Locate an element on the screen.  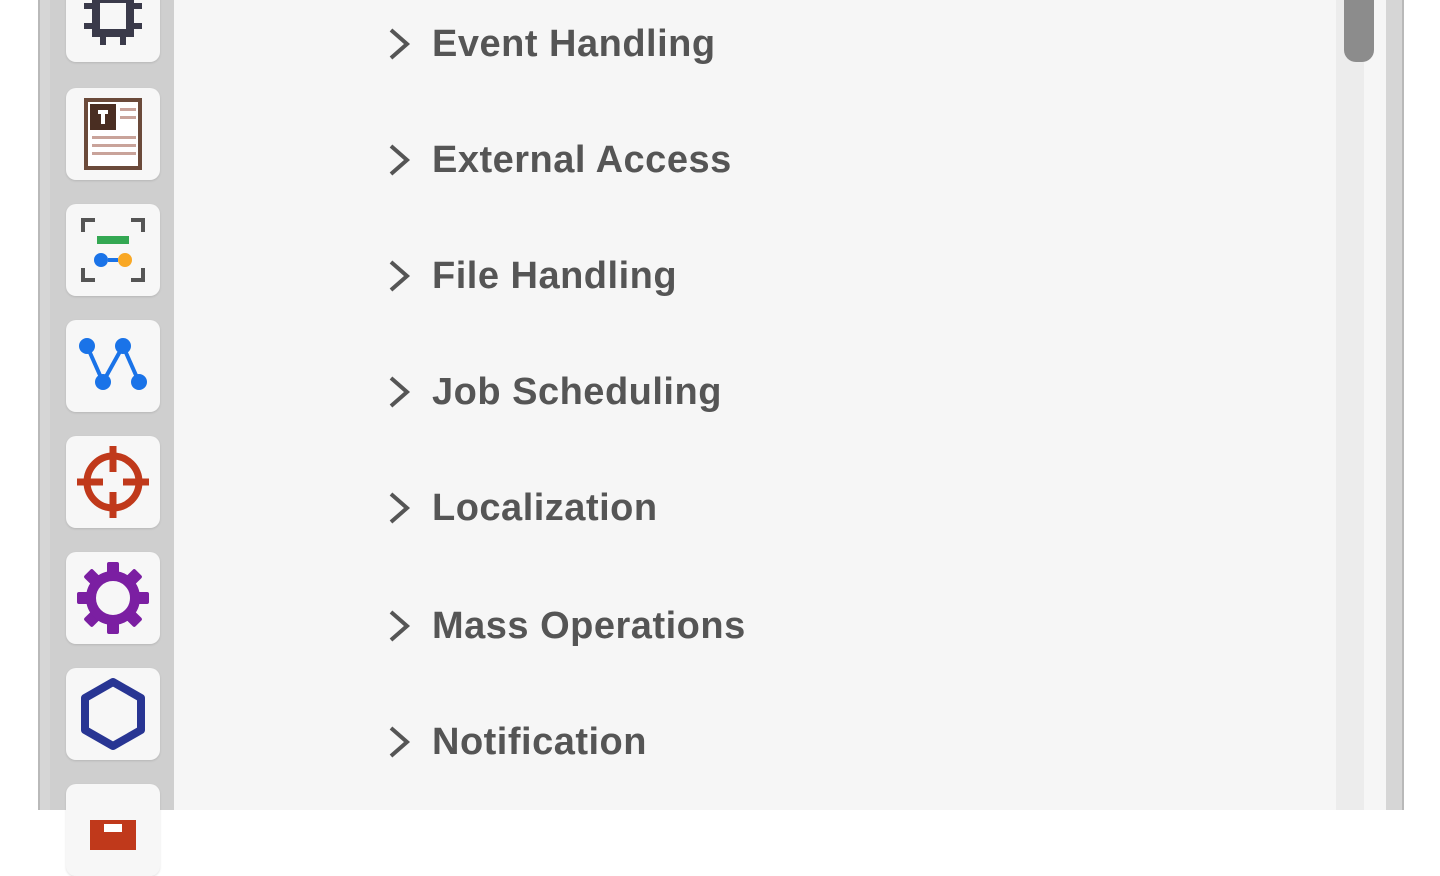
list-item-job-scheduling: Job Scheduling is located at coordinates (554, 392).